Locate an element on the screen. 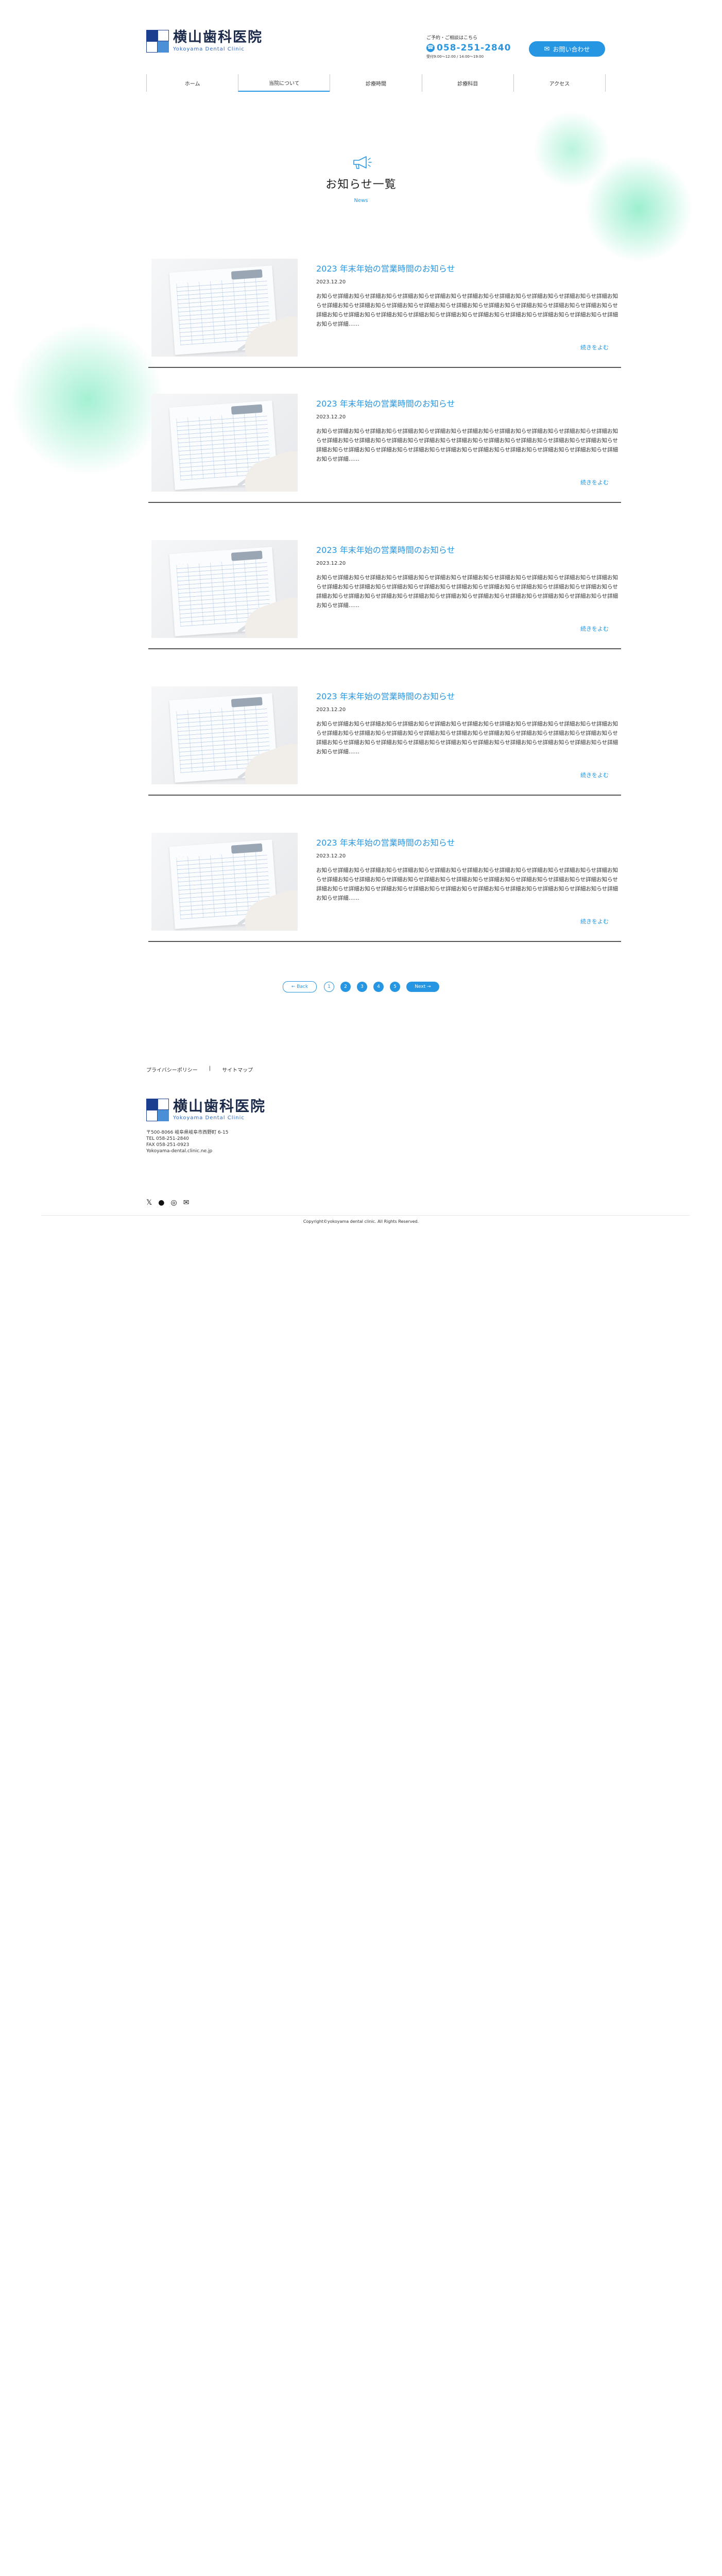  global-nav: ホーム 当院について 診療時間 診療科目 アクセス is located at coordinates (376, 83).